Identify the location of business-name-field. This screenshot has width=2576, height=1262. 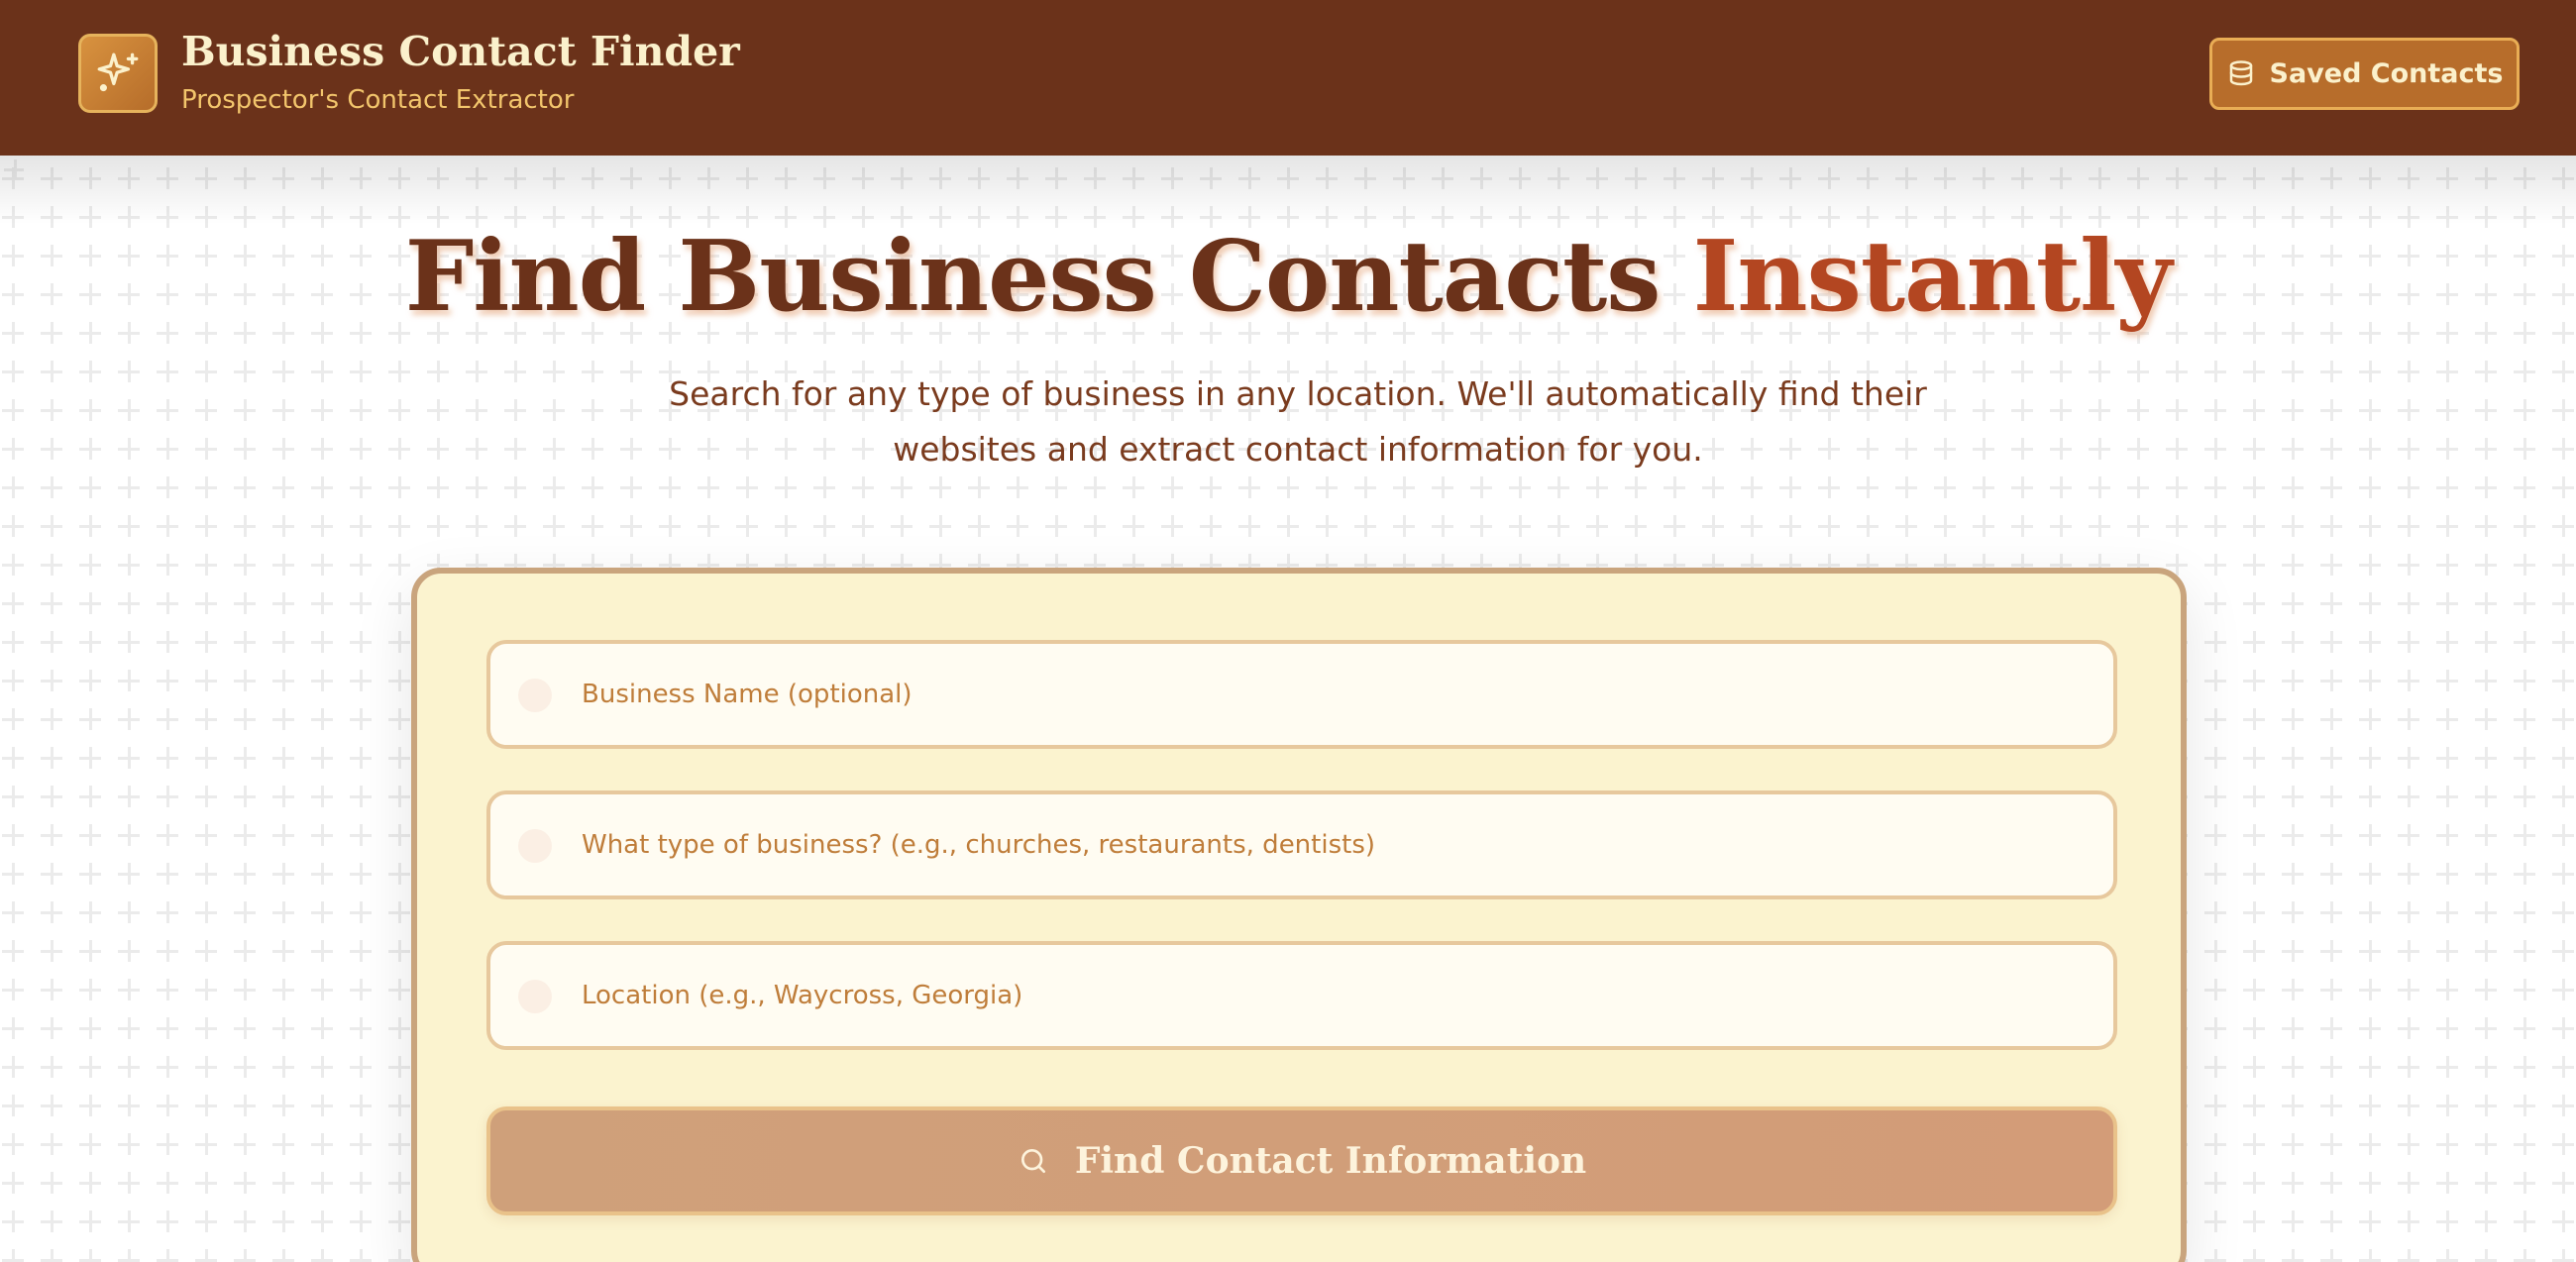
(1301, 694).